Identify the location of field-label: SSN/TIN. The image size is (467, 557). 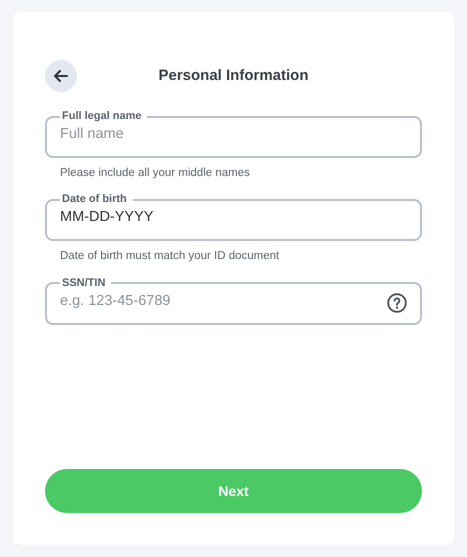
(83, 283).